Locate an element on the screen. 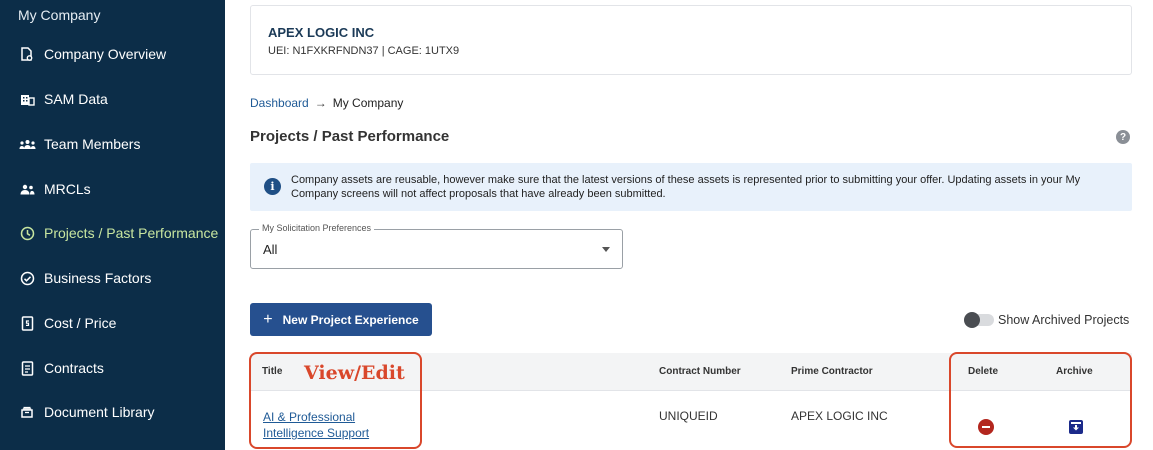  breadcrumb-current: My Company is located at coordinates (368, 103).